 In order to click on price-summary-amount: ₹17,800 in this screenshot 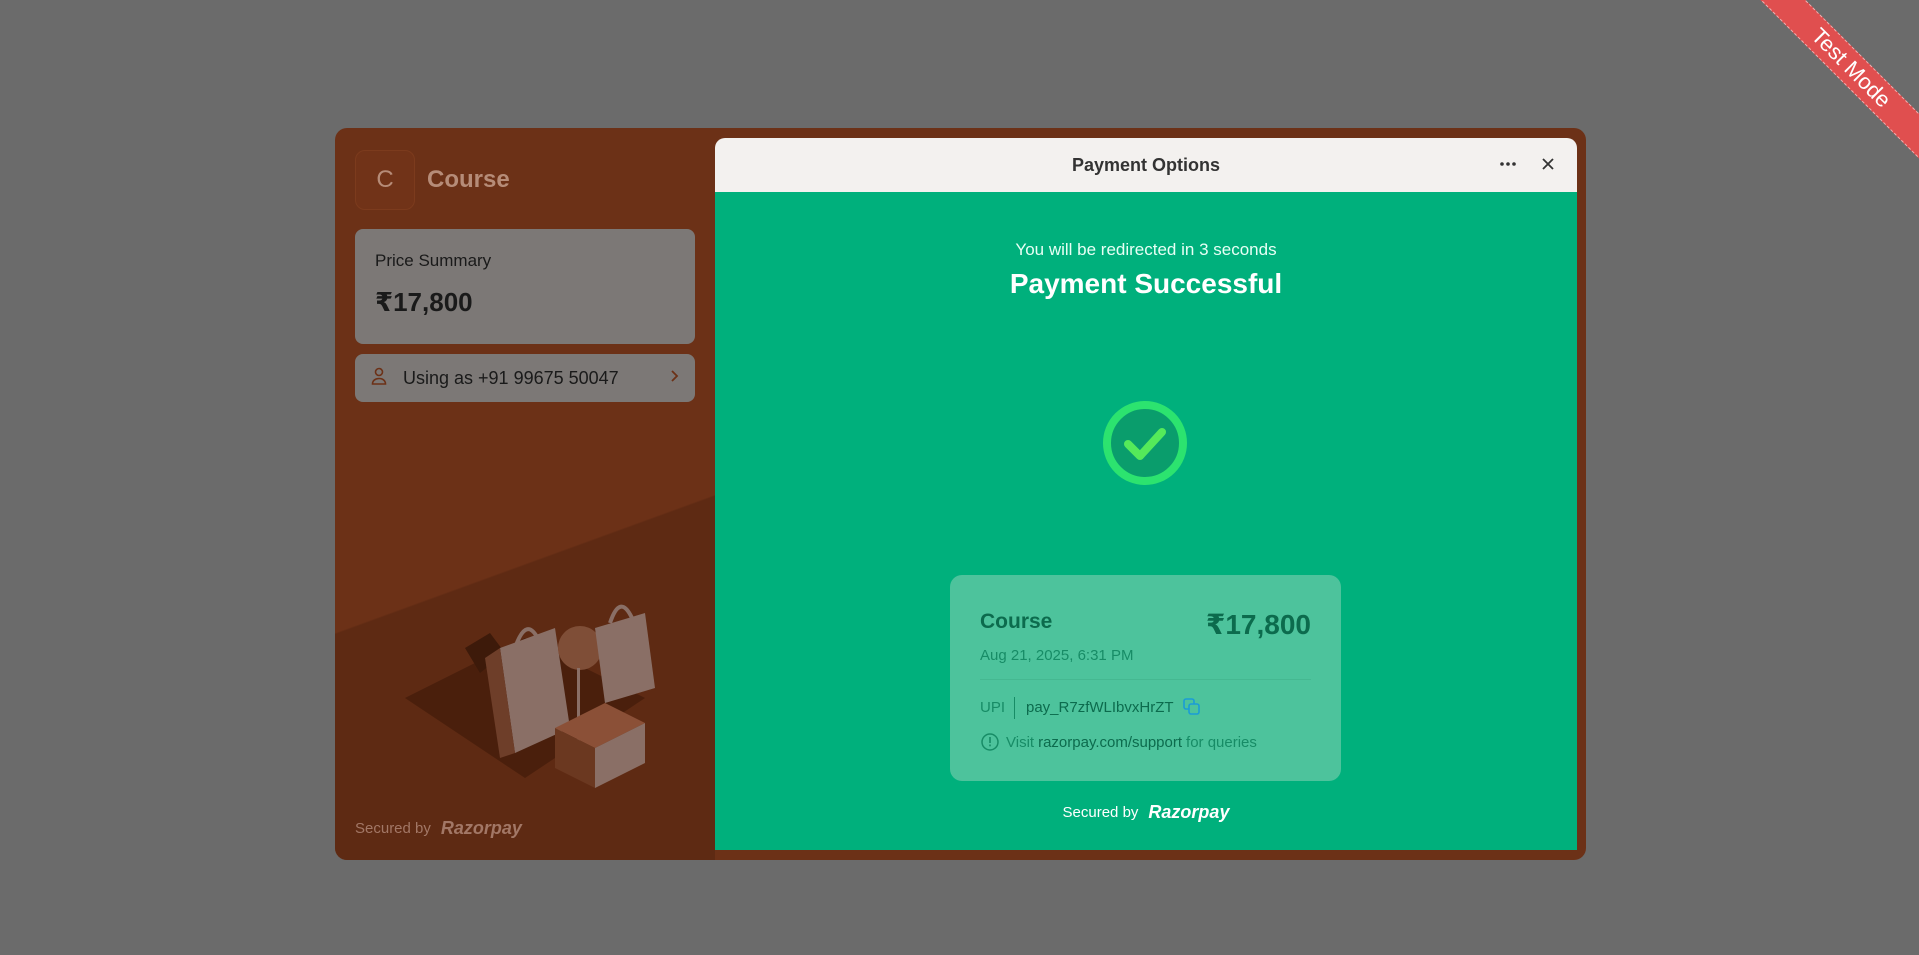, I will do `click(424, 302)`.